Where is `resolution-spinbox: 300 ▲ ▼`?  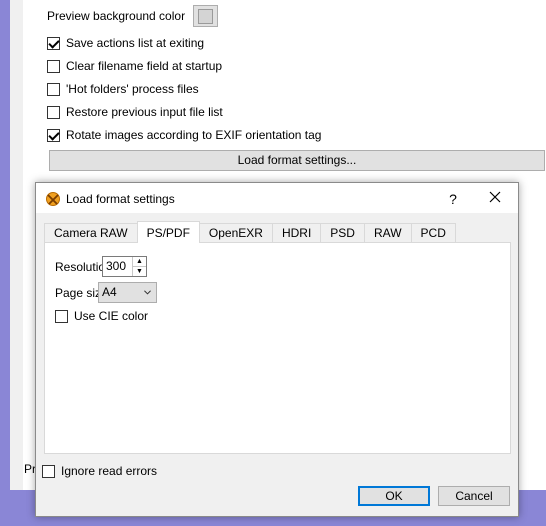 resolution-spinbox: 300 ▲ ▼ is located at coordinates (124, 266).